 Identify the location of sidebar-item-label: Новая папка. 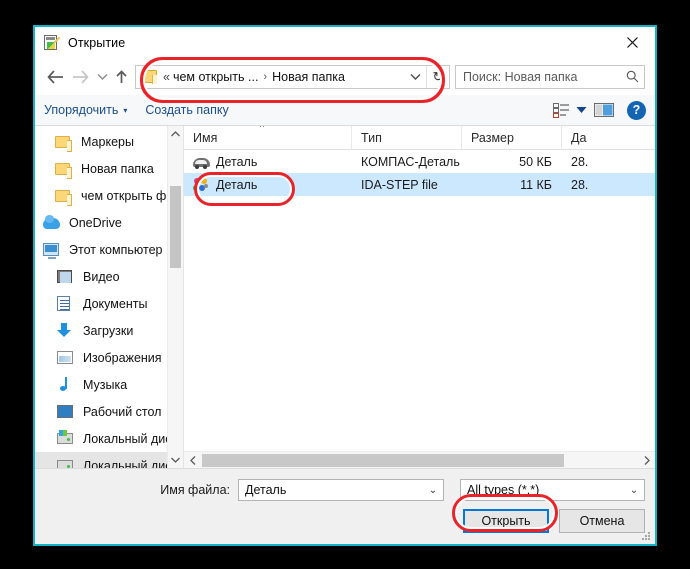
(117, 168).